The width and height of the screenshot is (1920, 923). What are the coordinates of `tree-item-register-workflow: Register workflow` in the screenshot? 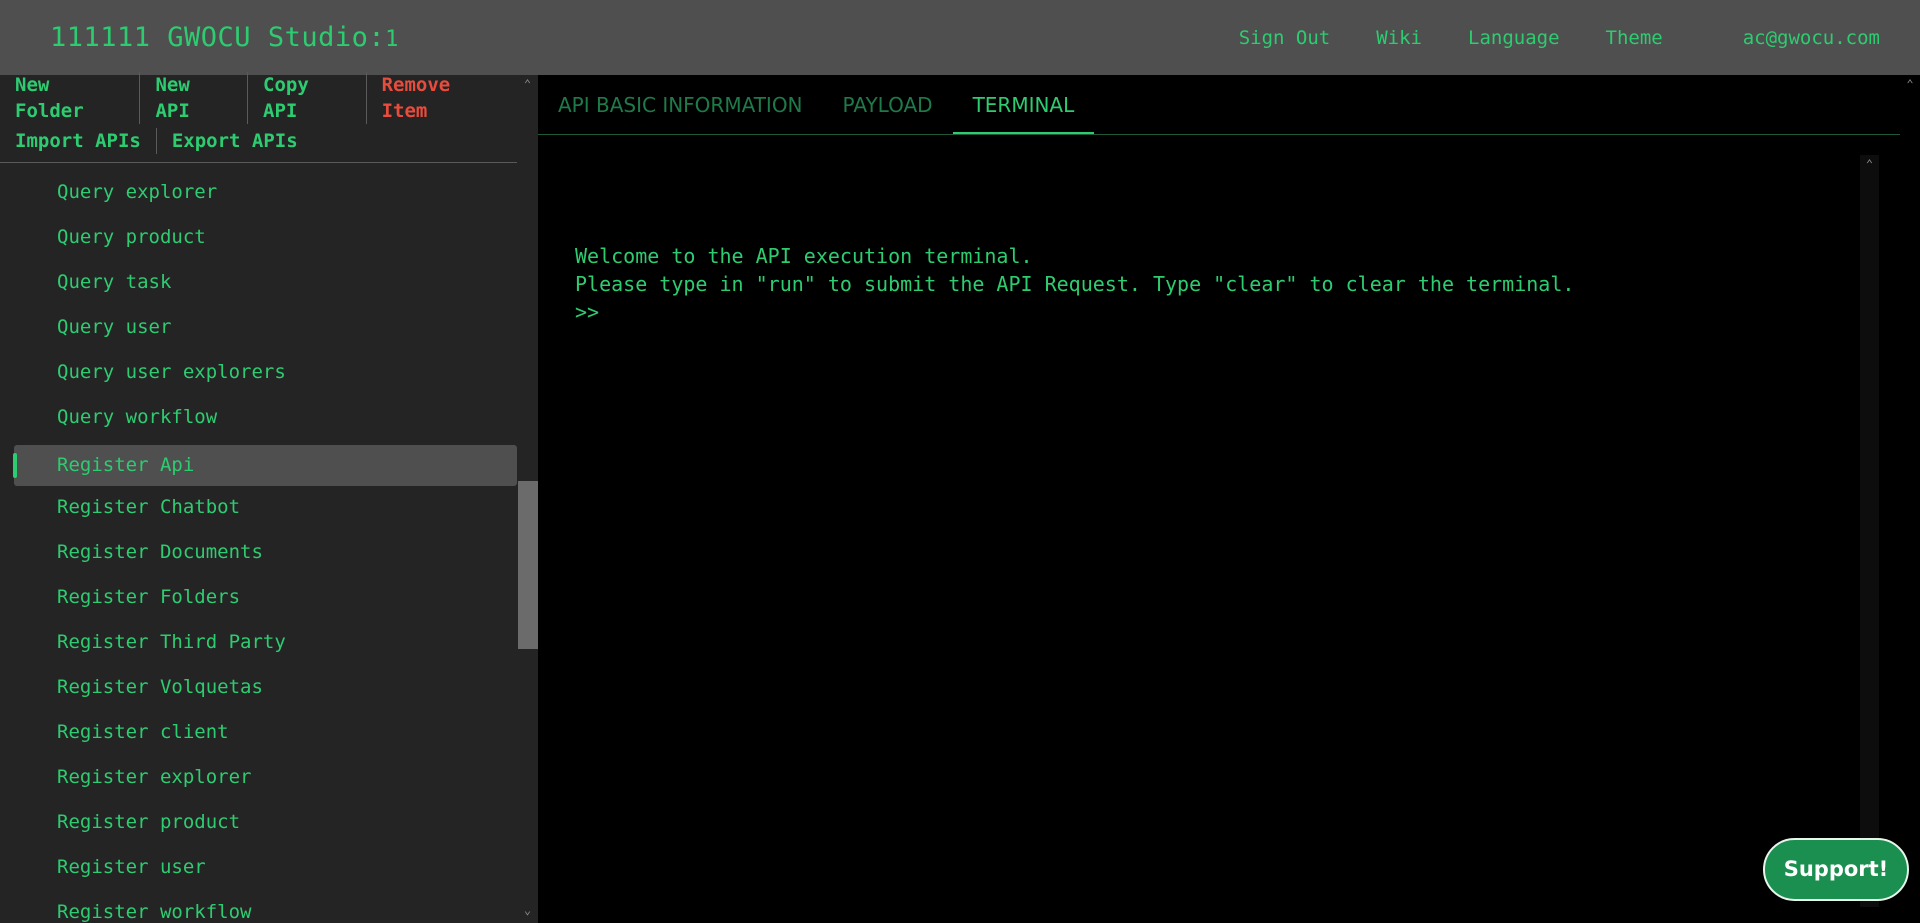 It's located at (265, 907).